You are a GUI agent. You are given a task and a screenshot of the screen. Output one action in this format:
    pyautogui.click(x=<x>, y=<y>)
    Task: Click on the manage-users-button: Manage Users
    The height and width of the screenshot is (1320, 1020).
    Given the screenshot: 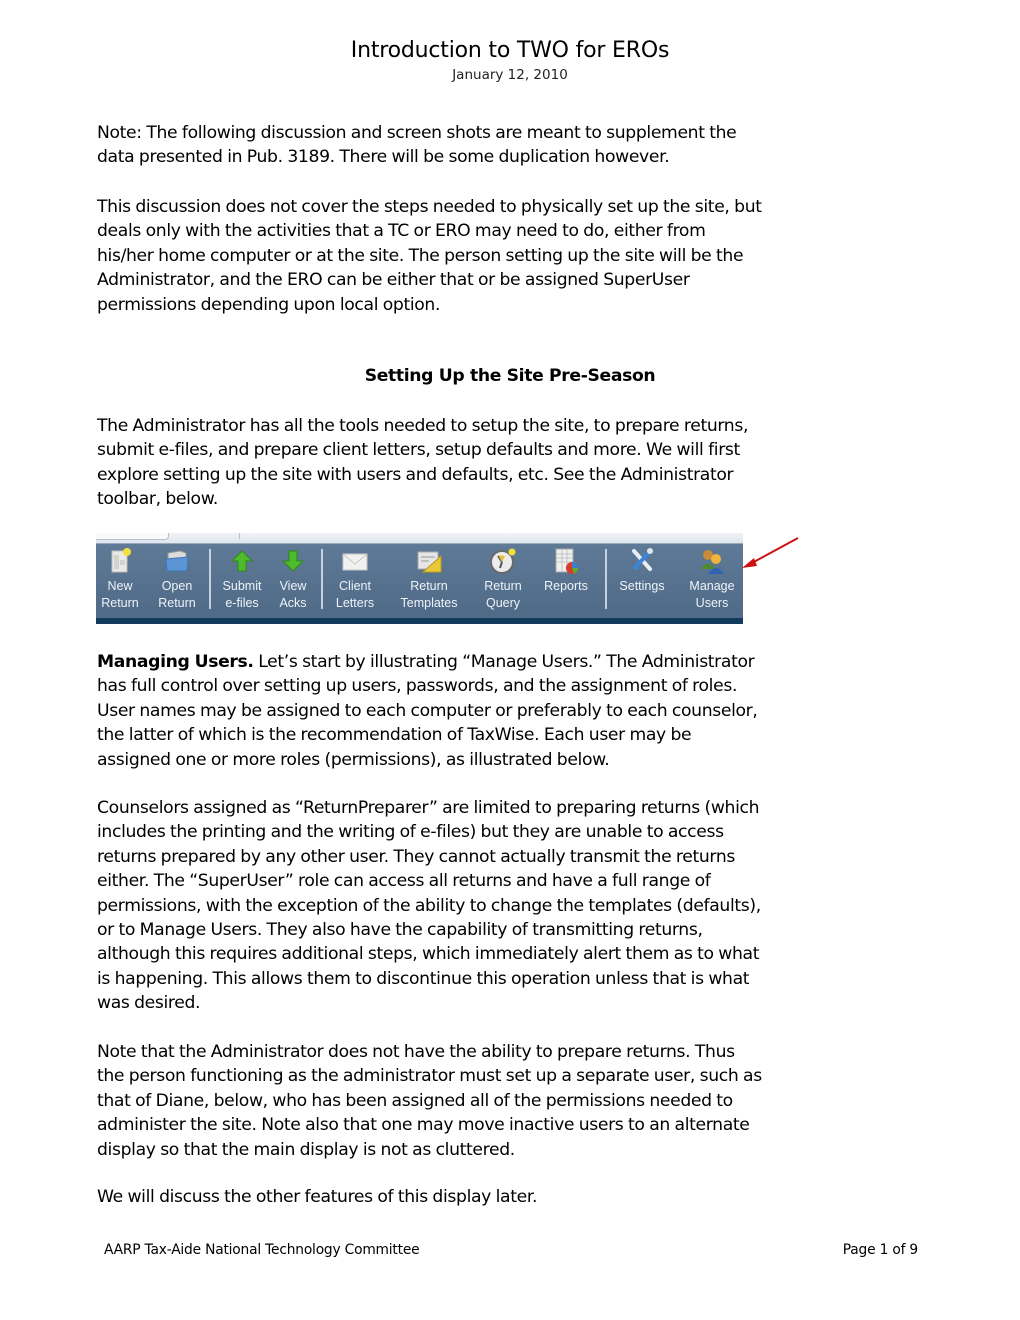 What is the action you would take?
    pyautogui.click(x=712, y=579)
    